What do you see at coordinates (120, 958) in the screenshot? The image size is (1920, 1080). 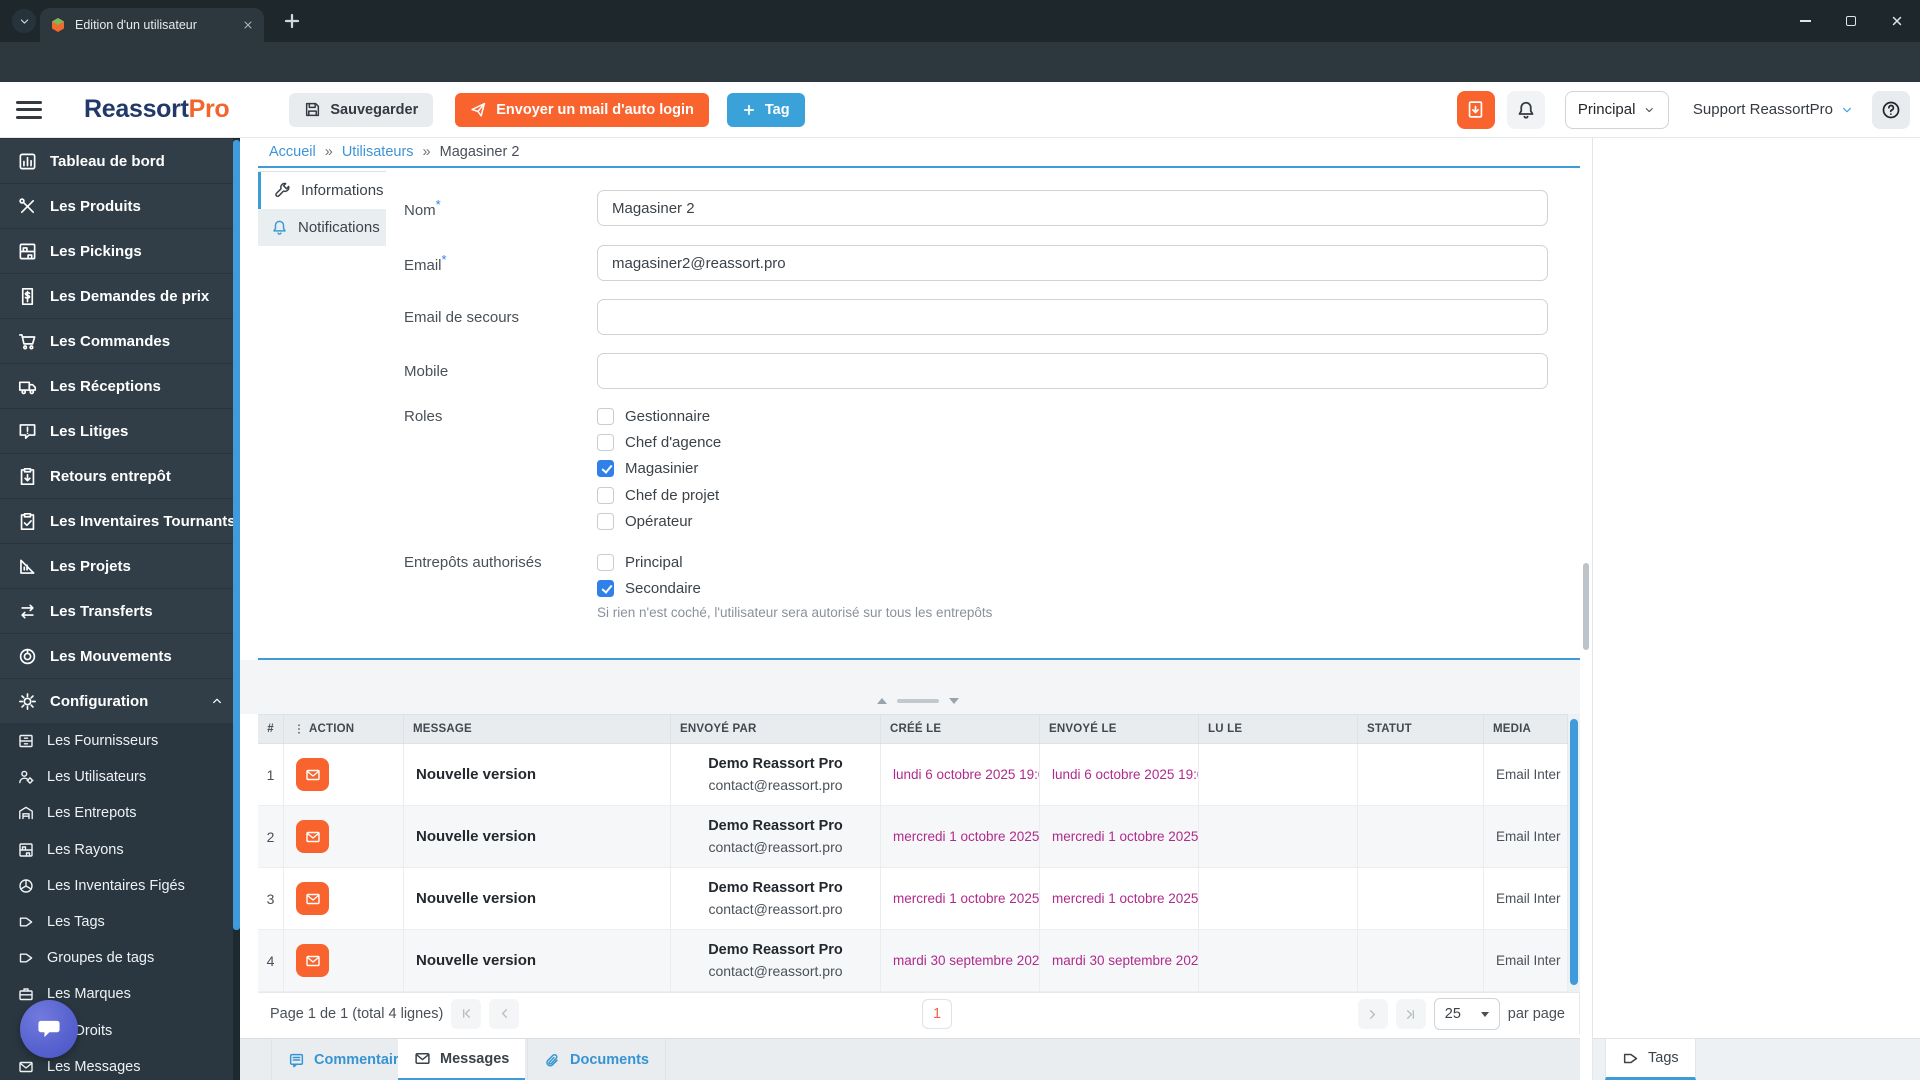 I see `sidebar-item-groupes-de-tags: Groupes de tags` at bounding box center [120, 958].